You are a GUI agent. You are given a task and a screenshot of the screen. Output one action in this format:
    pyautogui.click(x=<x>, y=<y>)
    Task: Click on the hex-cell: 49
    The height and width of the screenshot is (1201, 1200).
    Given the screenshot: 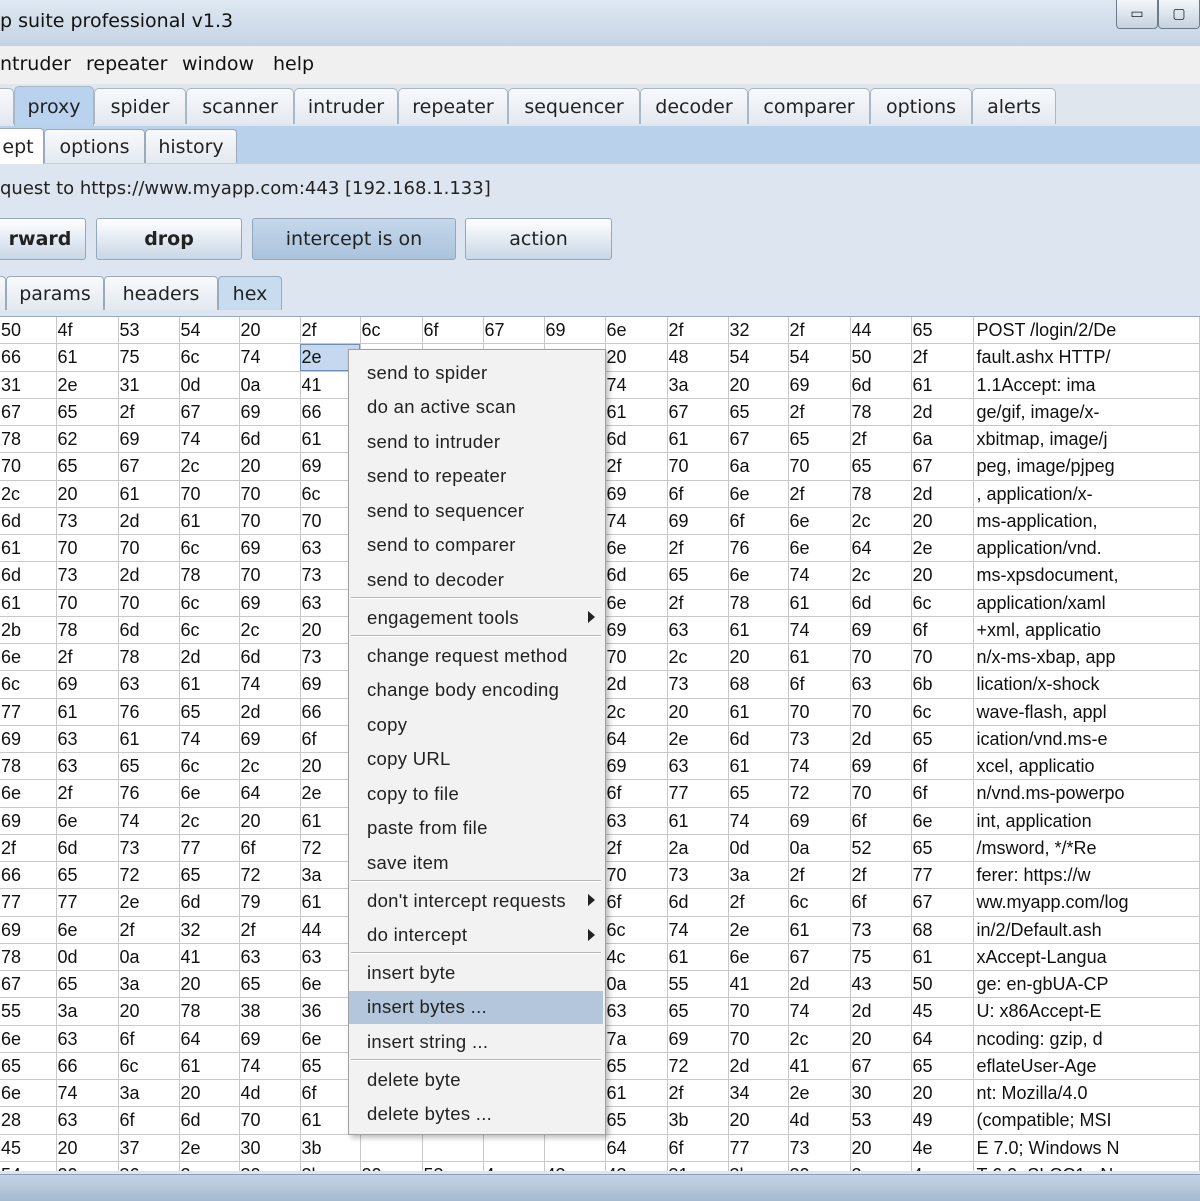 What is the action you would take?
    pyautogui.click(x=942, y=1120)
    